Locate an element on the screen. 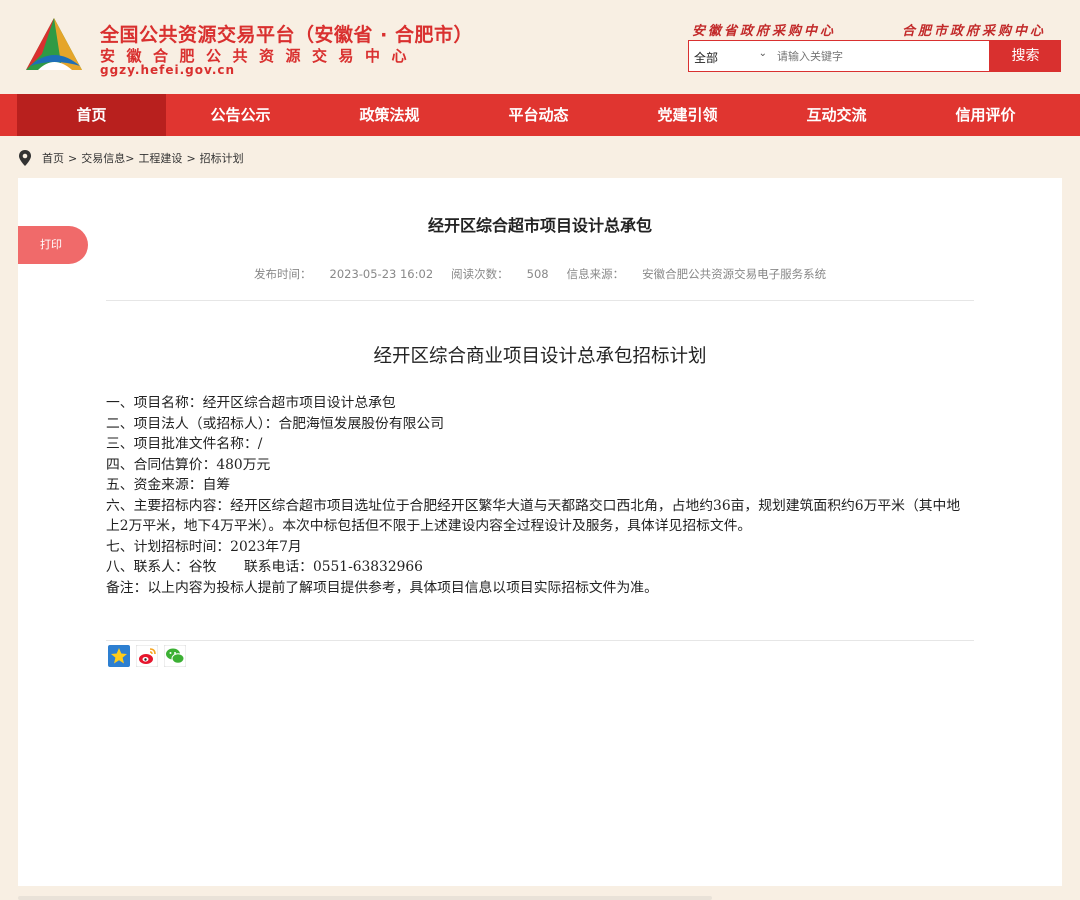 The height and width of the screenshot is (900, 1080). main-nav: 首页 公告公示 政策法规 平台动态 党建引领 互动交流 信用评价 is located at coordinates (540, 115).